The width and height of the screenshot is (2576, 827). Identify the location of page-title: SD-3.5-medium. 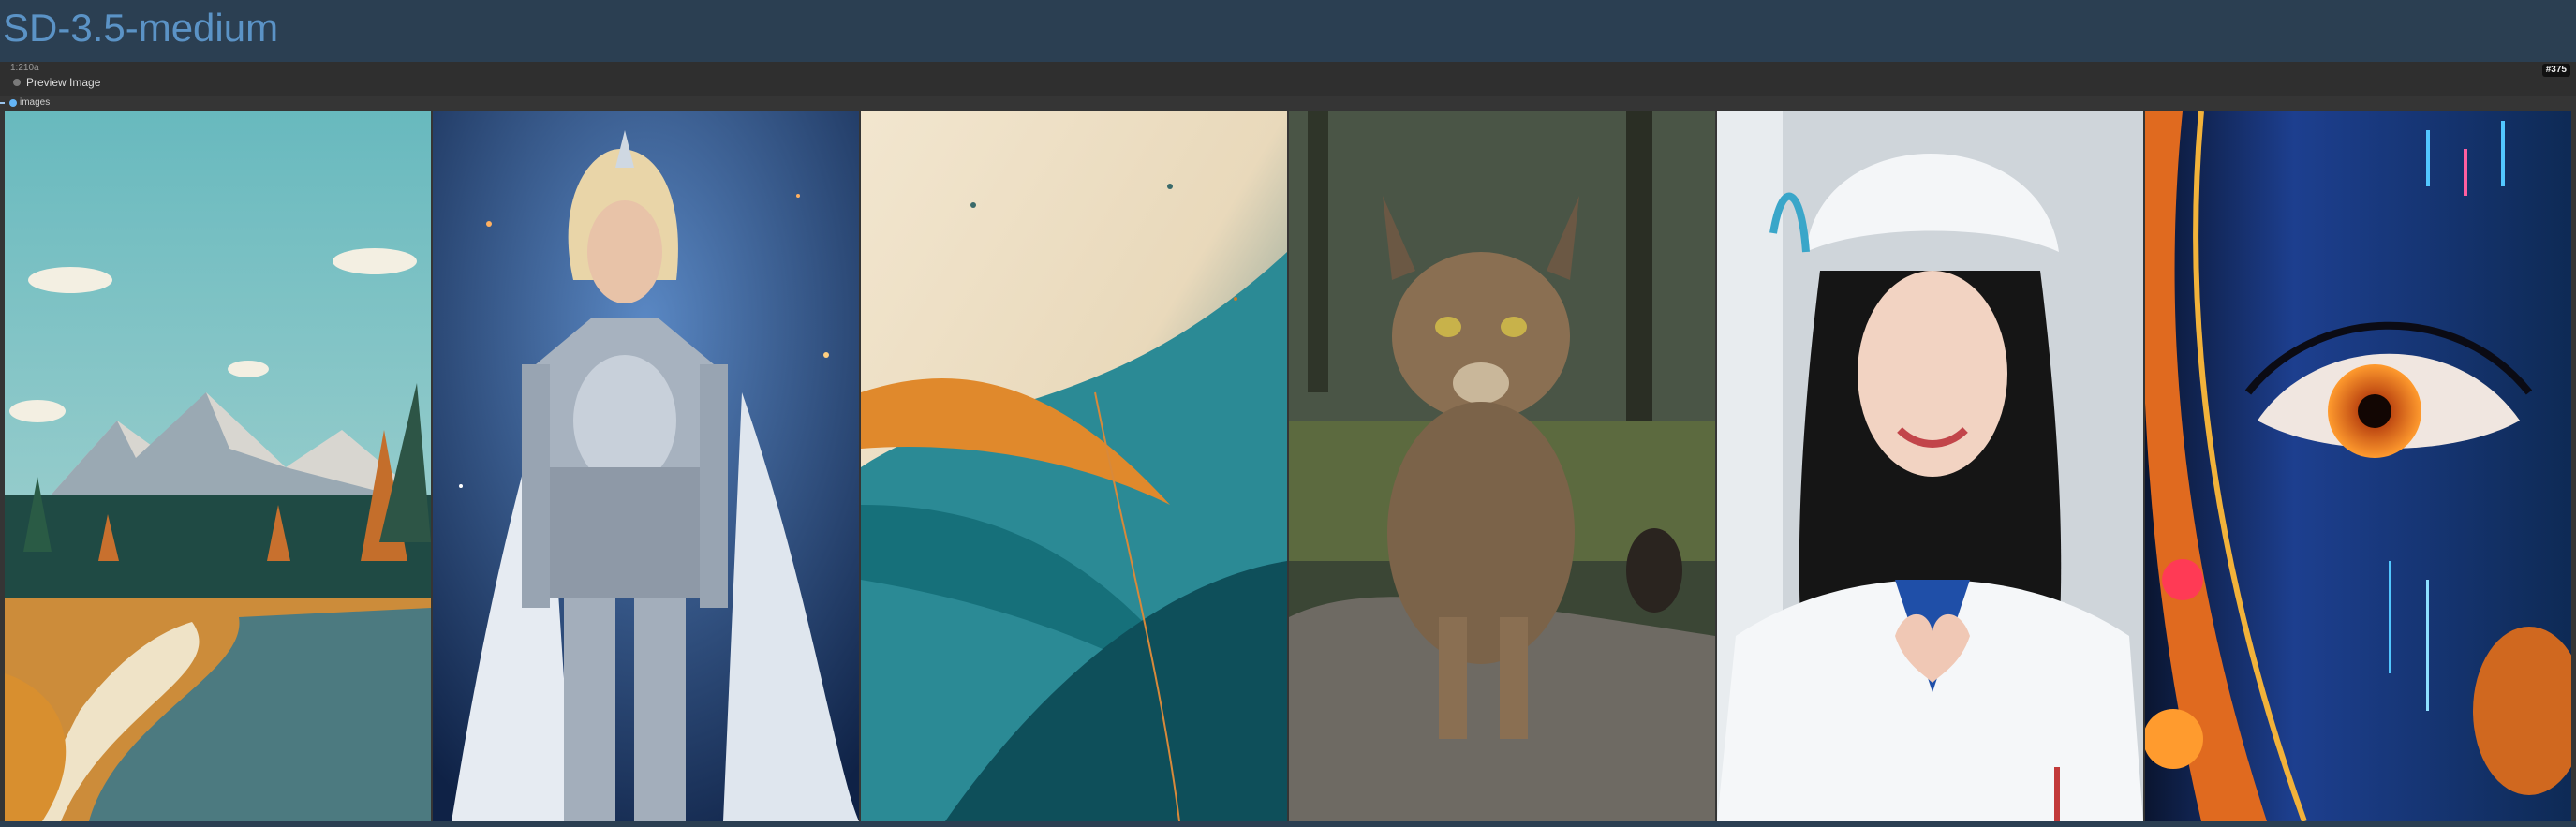
(141, 28).